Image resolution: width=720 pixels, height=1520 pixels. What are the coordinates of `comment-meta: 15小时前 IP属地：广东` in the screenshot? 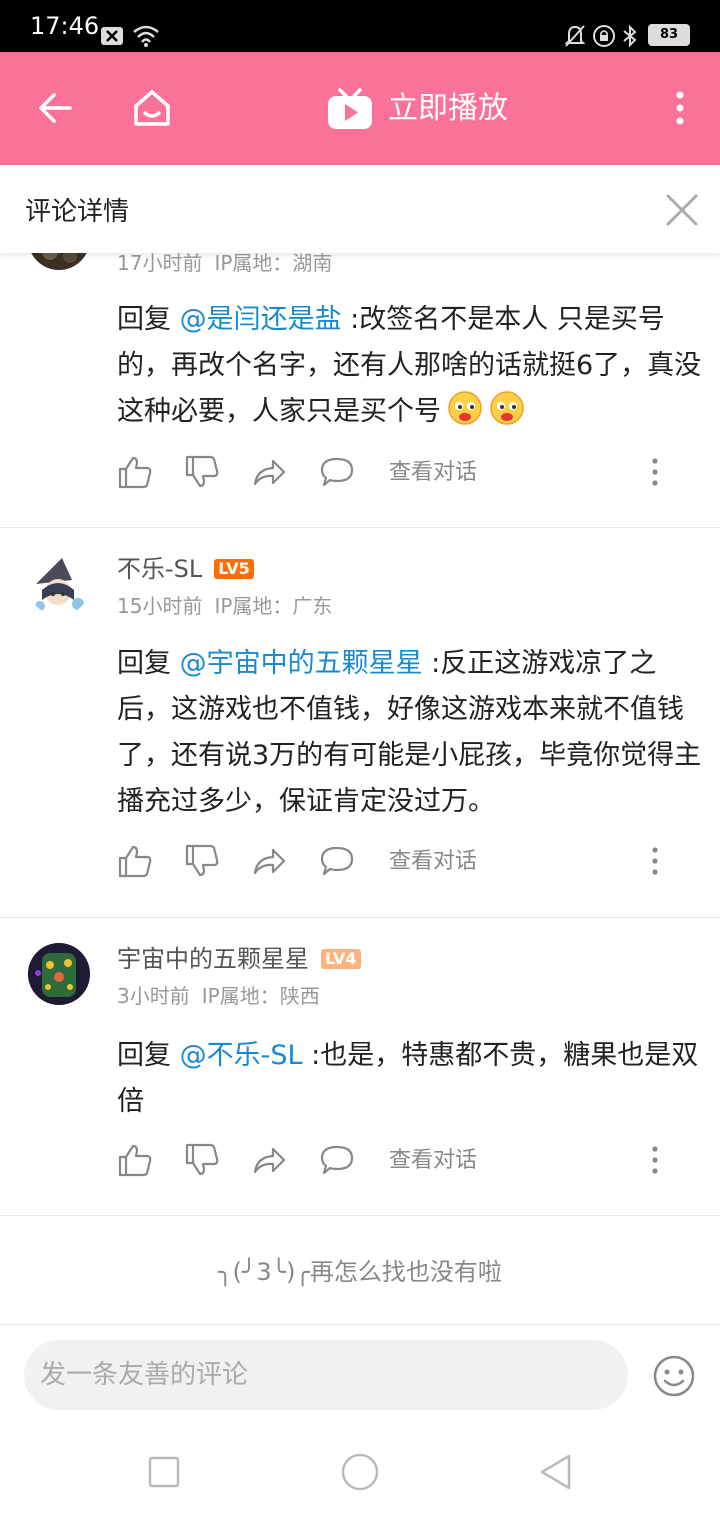 It's located at (224, 606).